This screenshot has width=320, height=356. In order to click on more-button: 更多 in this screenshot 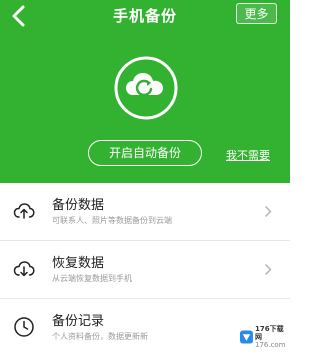, I will do `click(256, 13)`.